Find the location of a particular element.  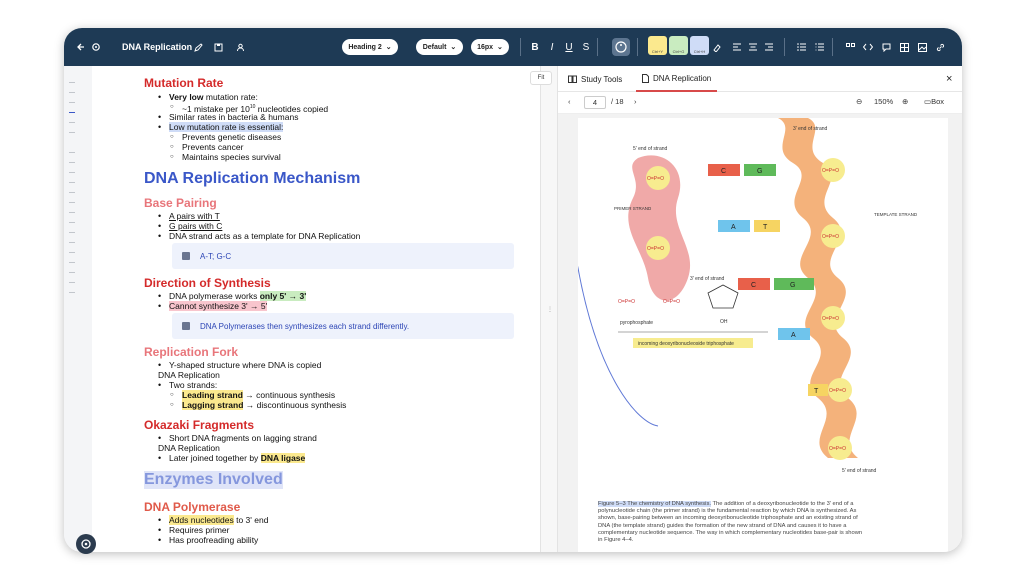

list-item: Cannot synthesize 3' → 5' is located at coordinates (213, 306).